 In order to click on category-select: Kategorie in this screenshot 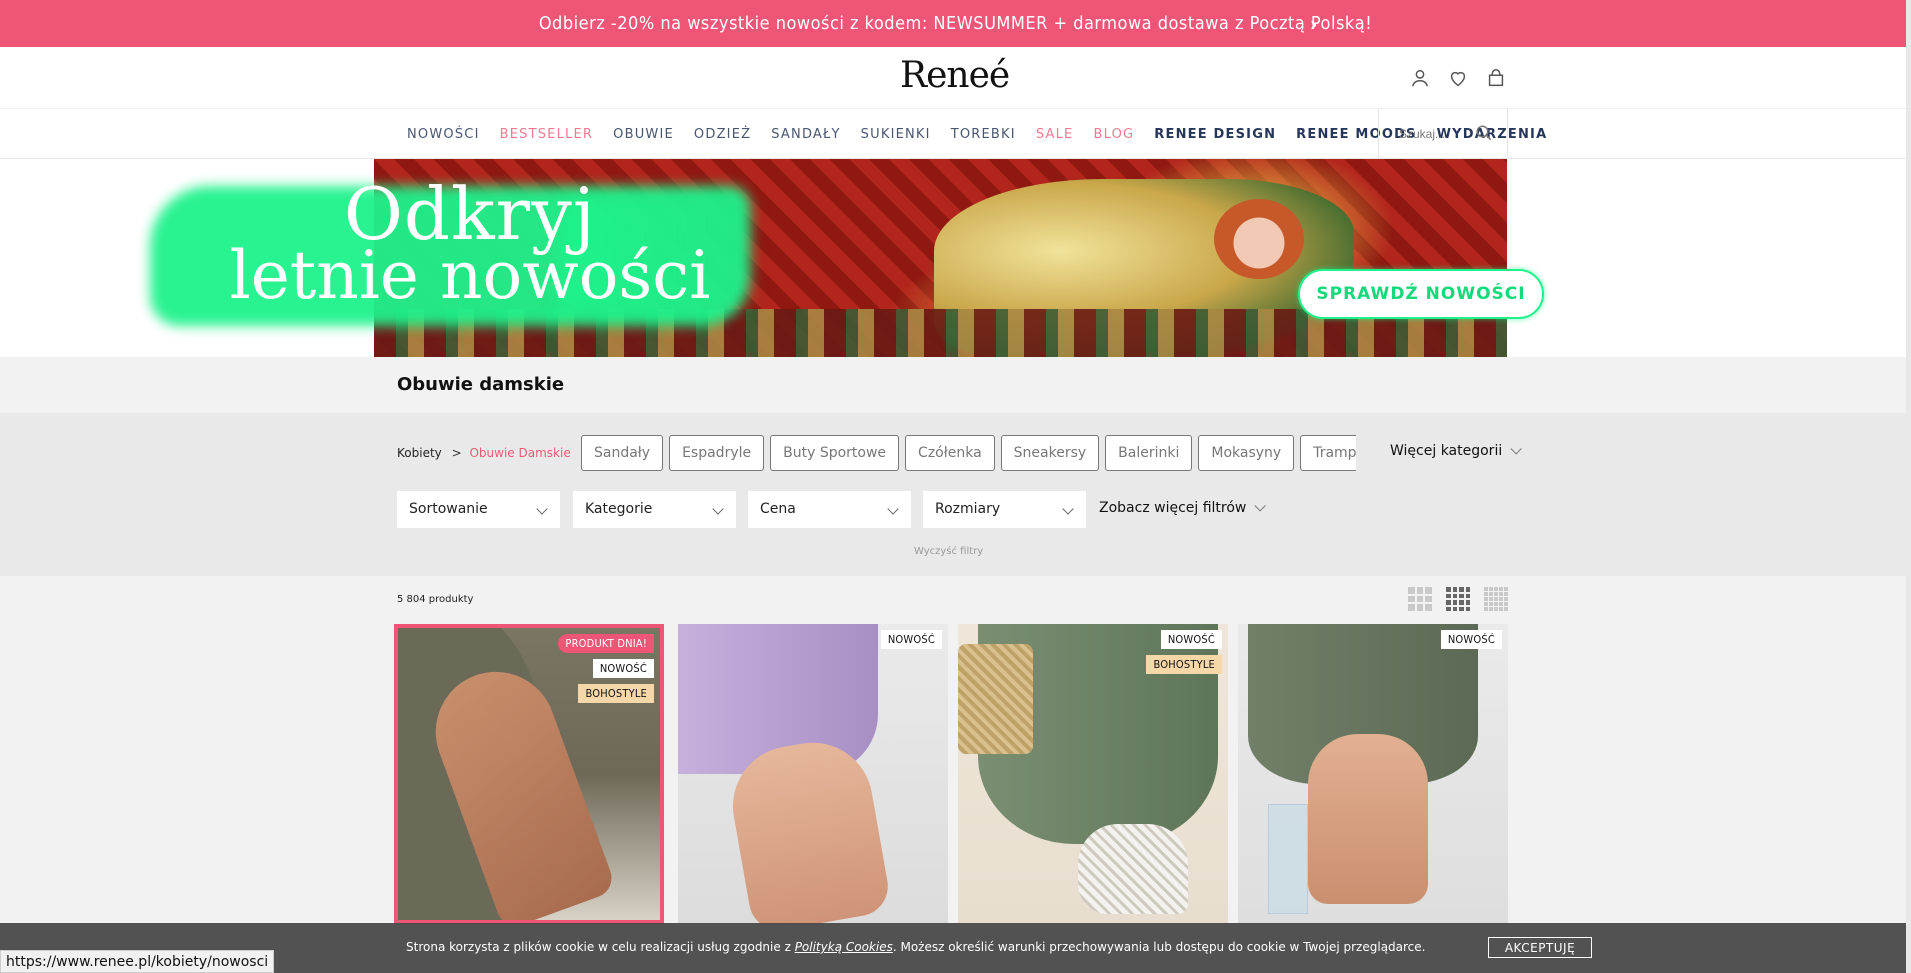, I will do `click(654, 509)`.